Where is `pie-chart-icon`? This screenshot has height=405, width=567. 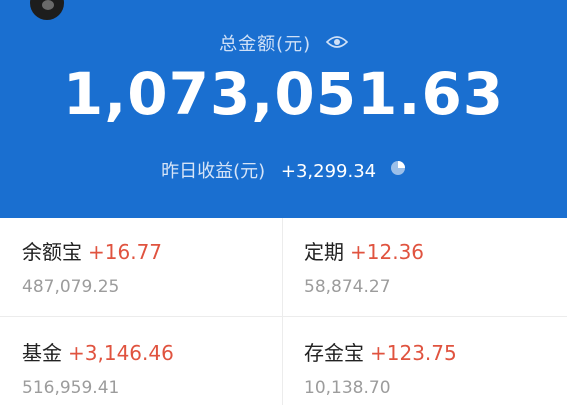
pie-chart-icon is located at coordinates (398, 170).